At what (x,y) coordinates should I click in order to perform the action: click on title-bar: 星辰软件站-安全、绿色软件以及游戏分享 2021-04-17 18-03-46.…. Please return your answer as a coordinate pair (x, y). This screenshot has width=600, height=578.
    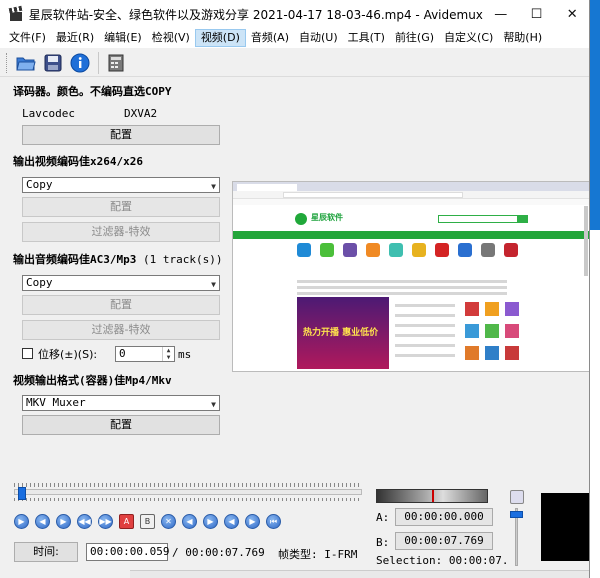
    Looking at the image, I should click on (294, 14).